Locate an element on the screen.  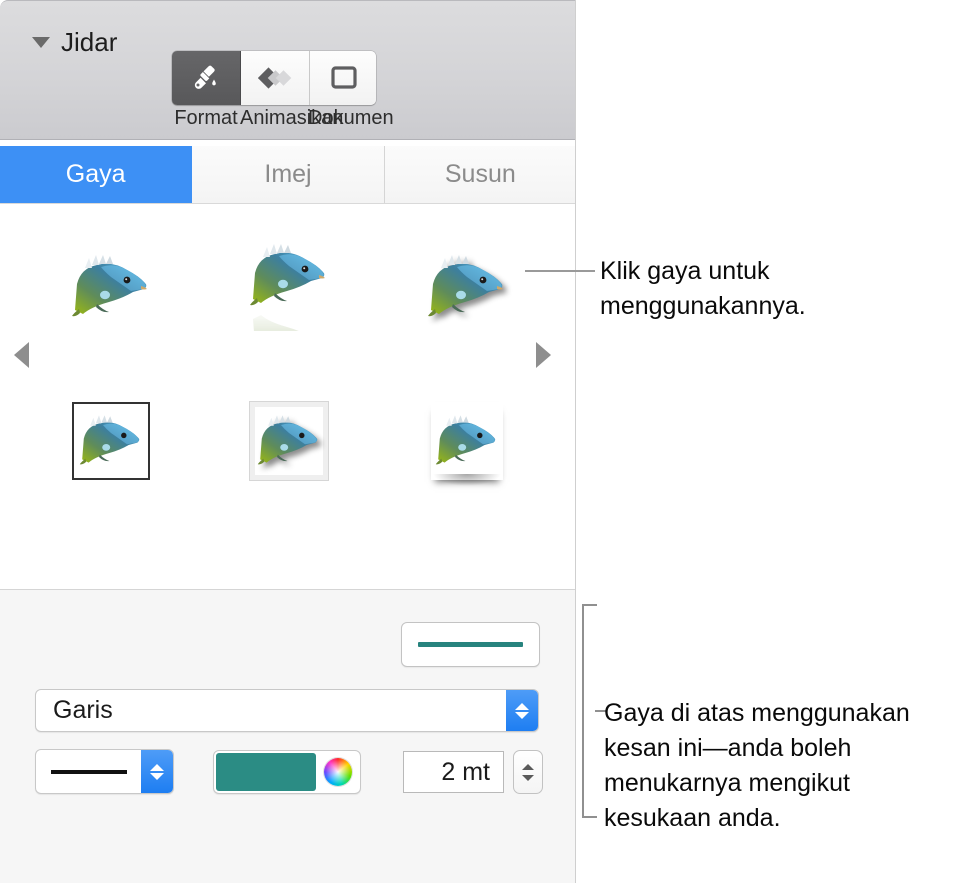
stroke-style-sample is located at coordinates (88, 771).